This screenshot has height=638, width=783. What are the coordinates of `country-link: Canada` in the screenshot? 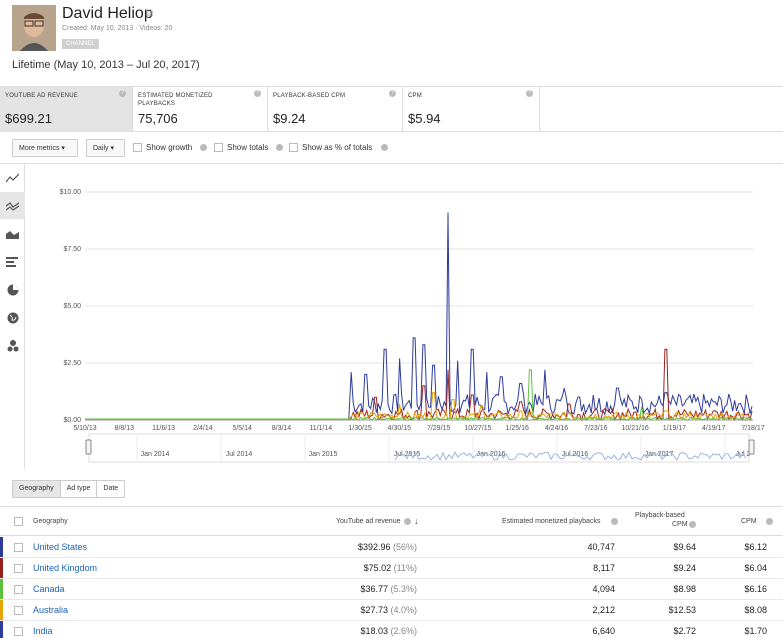 It's located at (49, 589).